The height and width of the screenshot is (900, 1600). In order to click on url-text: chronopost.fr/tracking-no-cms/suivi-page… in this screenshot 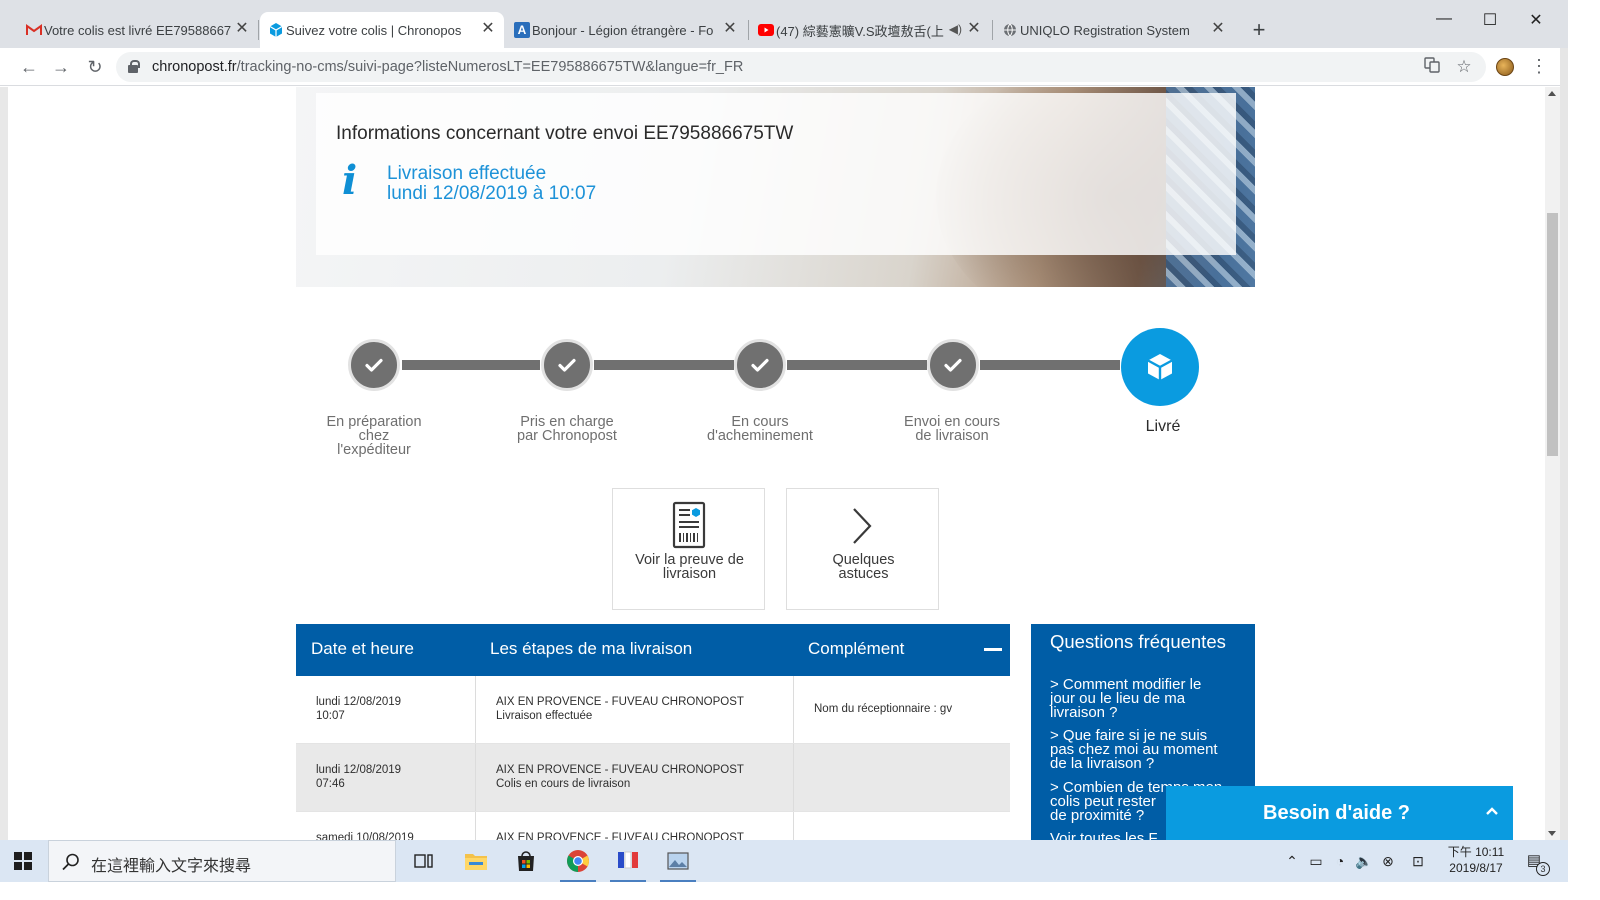, I will do `click(447, 67)`.